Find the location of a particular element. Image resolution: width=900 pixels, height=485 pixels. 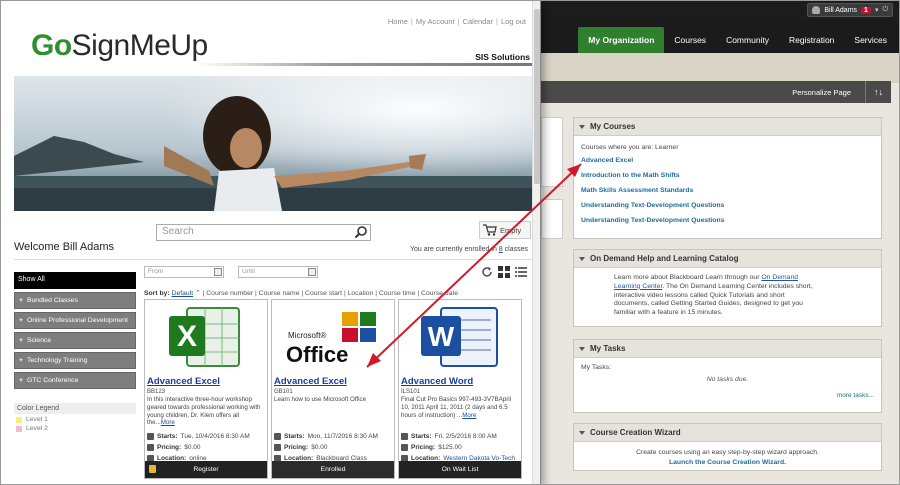

logout-link: Log out is located at coordinates (513, 21).